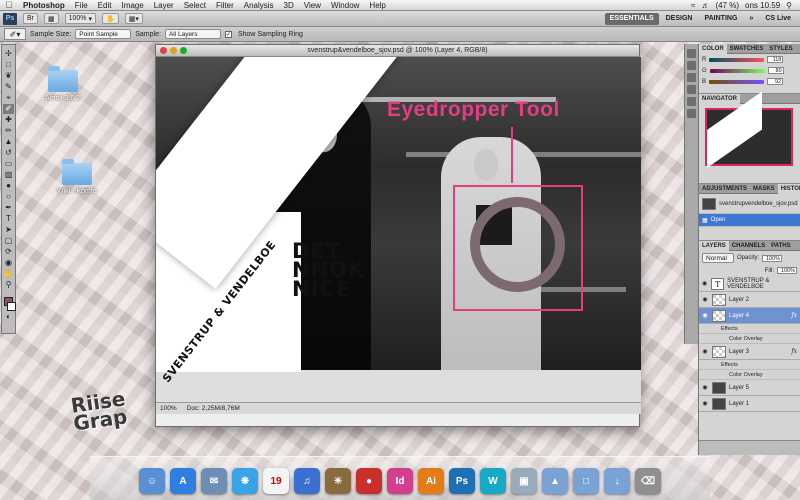  What do you see at coordinates (749, 204) in the screenshot?
I see `history-snapshot: svenstrupvendelboe_sjov.psd` at bounding box center [749, 204].